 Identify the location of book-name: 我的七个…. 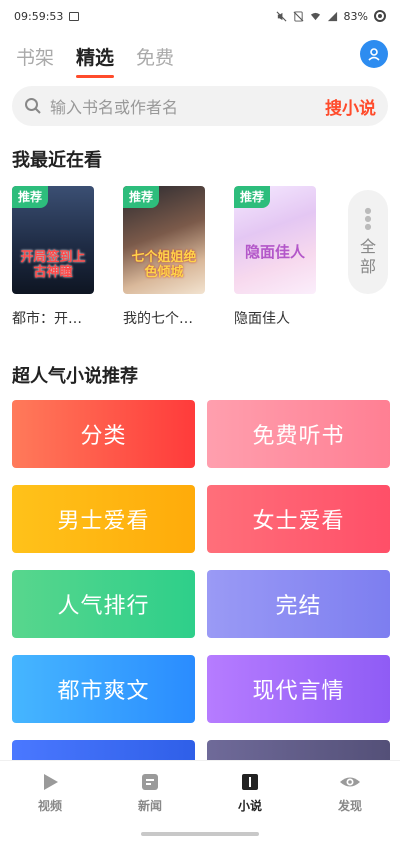
(158, 319).